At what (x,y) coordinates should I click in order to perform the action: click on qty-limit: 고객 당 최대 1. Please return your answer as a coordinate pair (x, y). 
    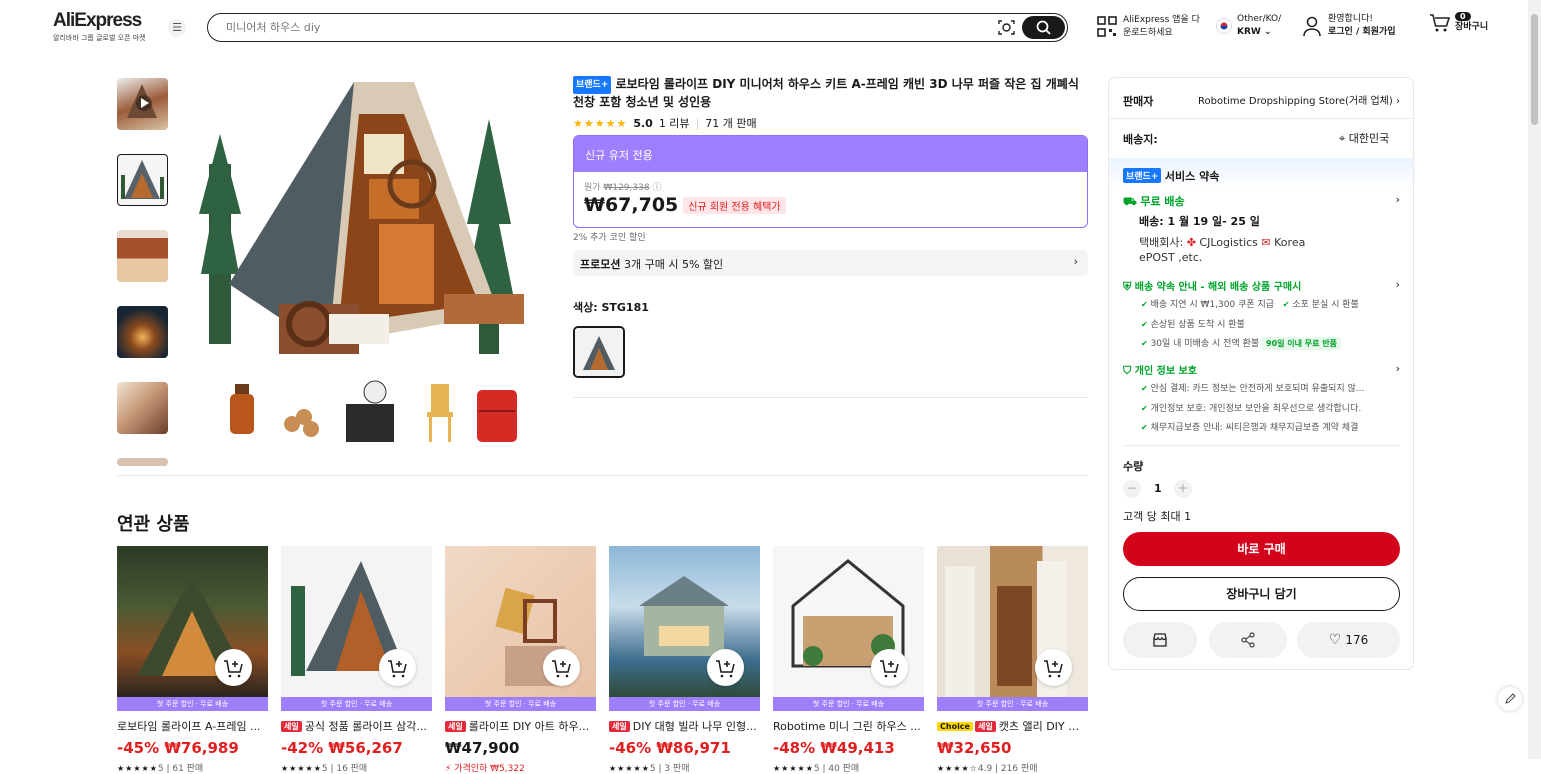
    Looking at the image, I should click on (1157, 516).